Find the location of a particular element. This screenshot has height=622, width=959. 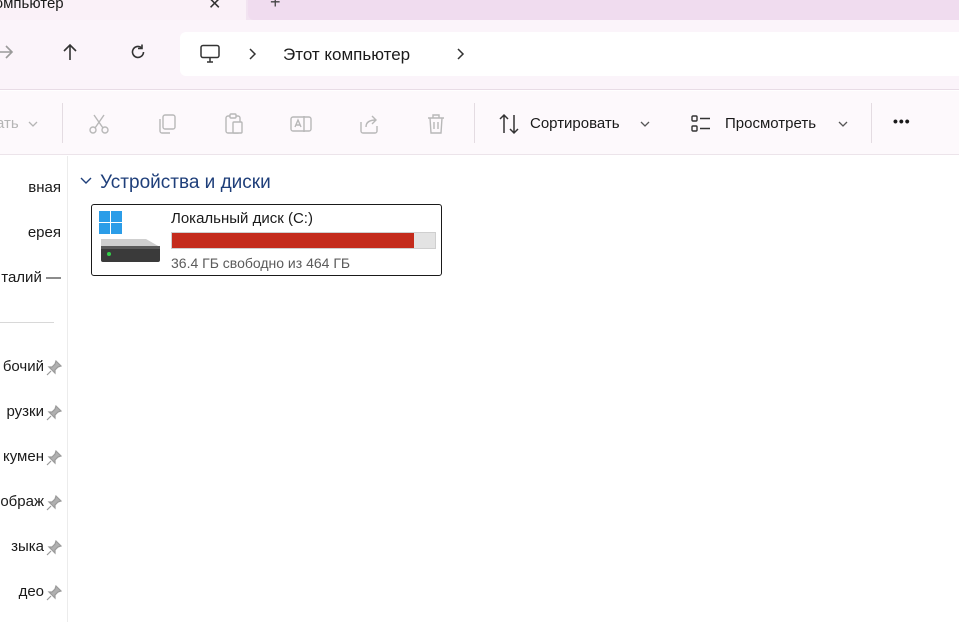

view-list-icon is located at coordinates (700, 123).